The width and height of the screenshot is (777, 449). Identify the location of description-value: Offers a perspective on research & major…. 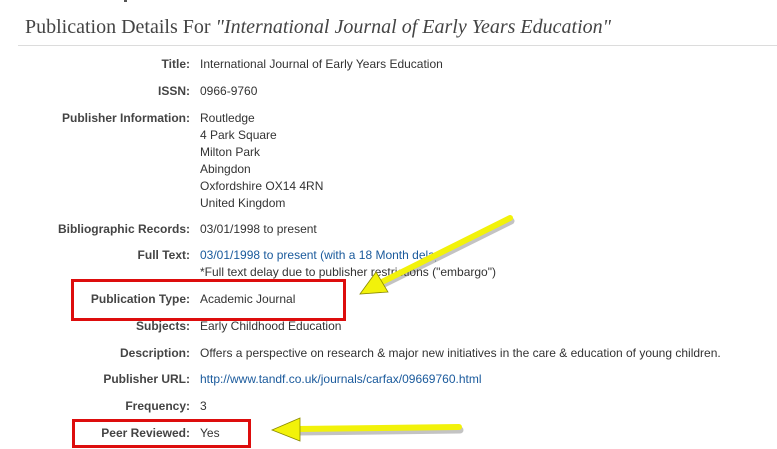
(460, 353).